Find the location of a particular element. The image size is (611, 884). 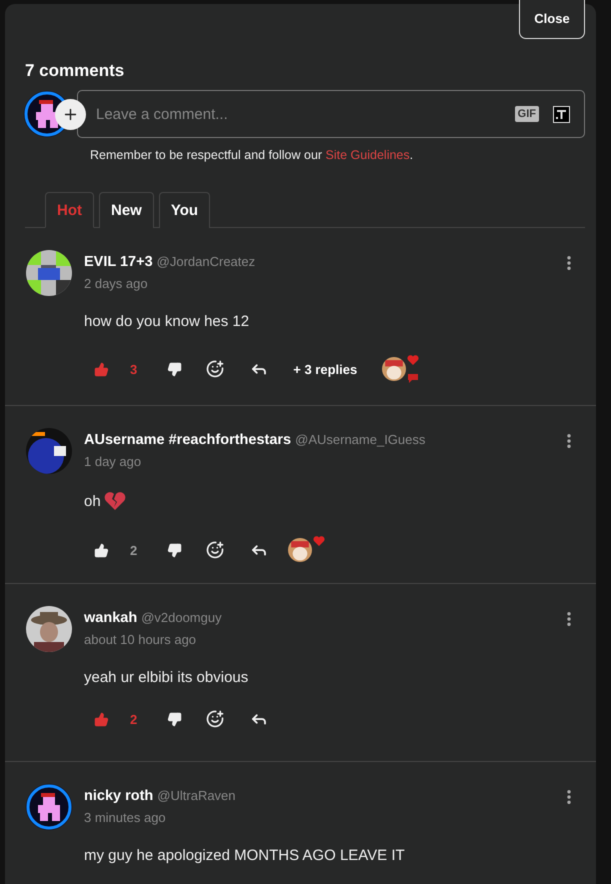

guidelines-notice: Remember to be respectful and follow our Site Guidelines. is located at coordinates (252, 155).